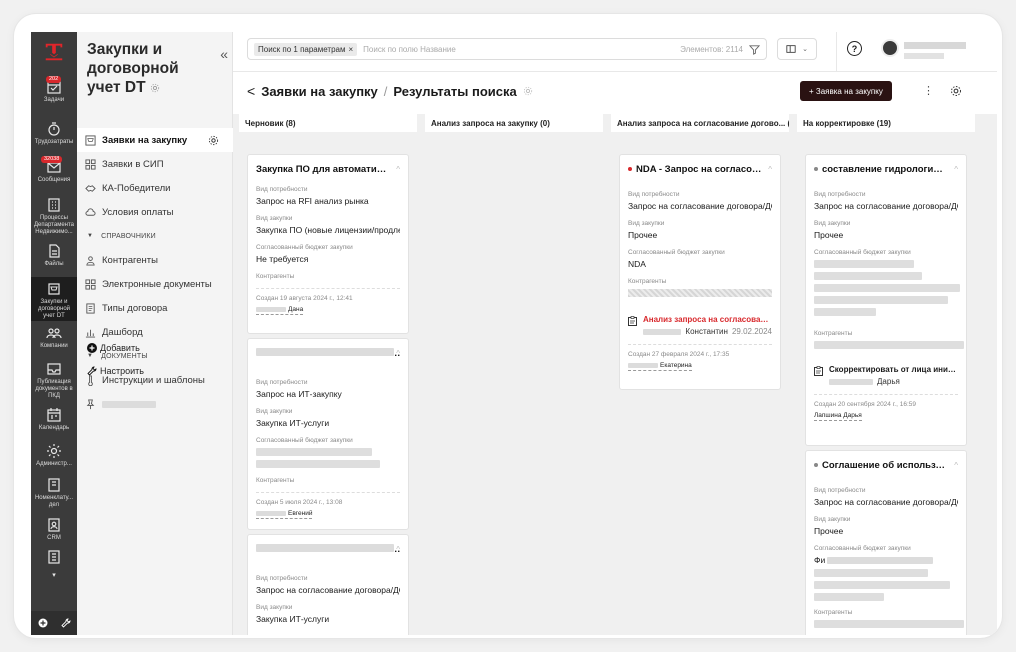  What do you see at coordinates (846, 91) in the screenshot?
I see `add-request-button: + Заявка на закупку` at bounding box center [846, 91].